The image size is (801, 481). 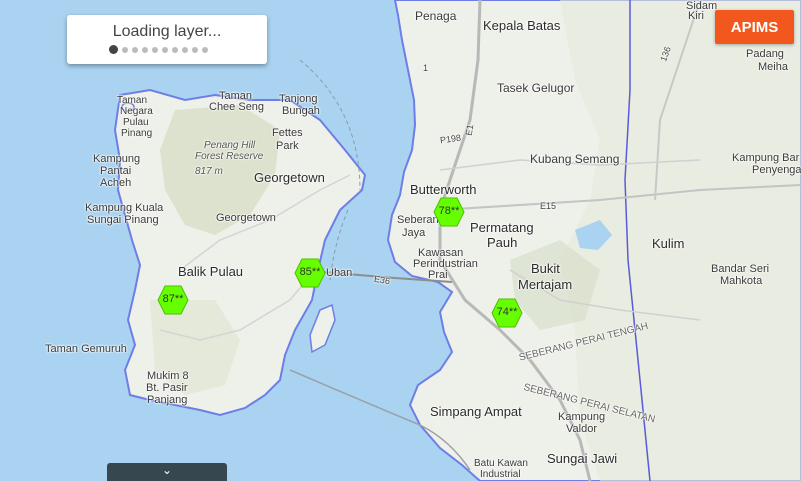 What do you see at coordinates (116, 183) in the screenshot?
I see `place-label: Acheh` at bounding box center [116, 183].